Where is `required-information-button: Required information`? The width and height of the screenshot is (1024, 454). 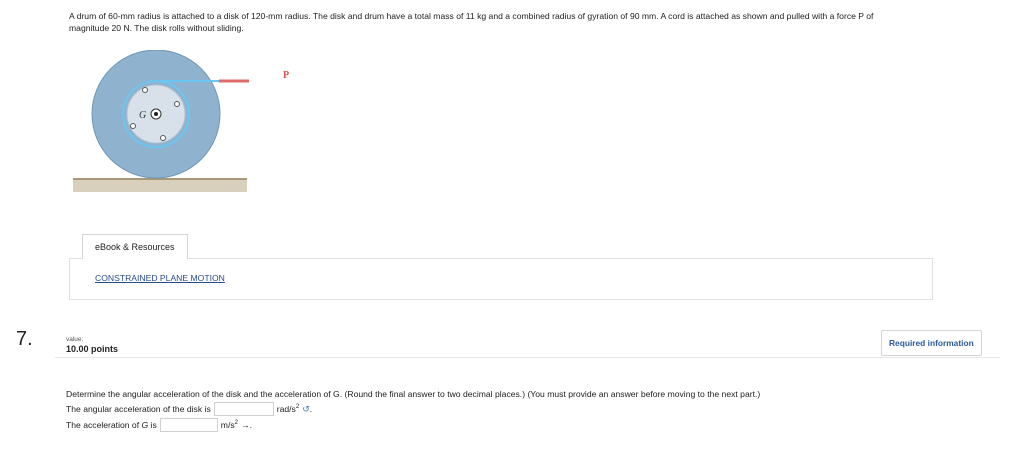
required-information-button: Required information is located at coordinates (931, 343).